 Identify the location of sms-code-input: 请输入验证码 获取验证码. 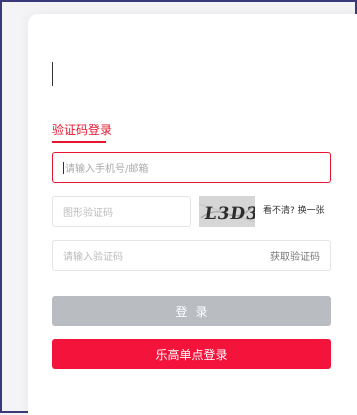
(191, 255).